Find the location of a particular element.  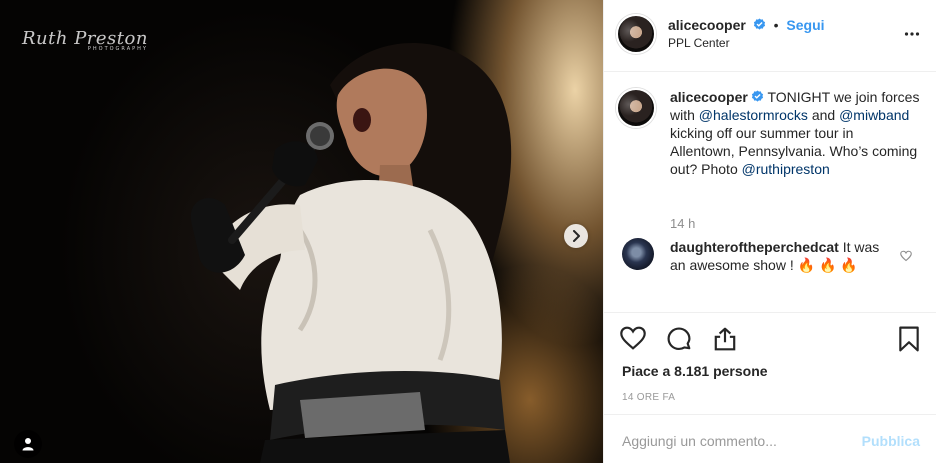

author-avatar is located at coordinates (636, 34).